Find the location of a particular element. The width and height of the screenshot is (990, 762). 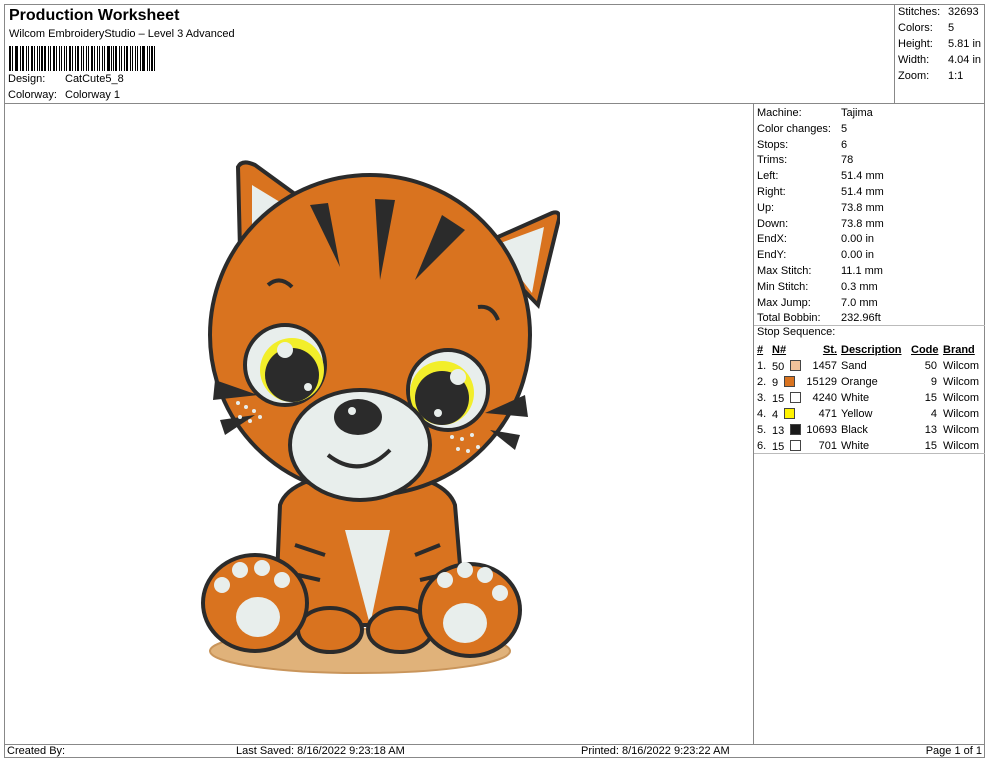

stitch-count: 15129 is located at coordinates (821, 382).